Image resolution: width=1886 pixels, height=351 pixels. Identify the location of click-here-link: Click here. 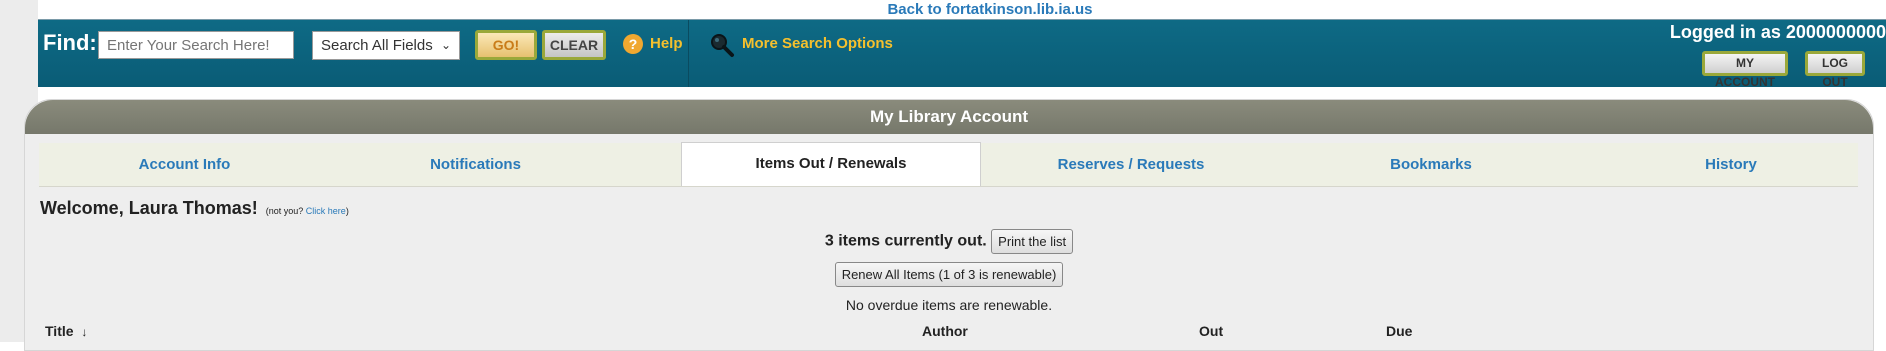
(326, 211).